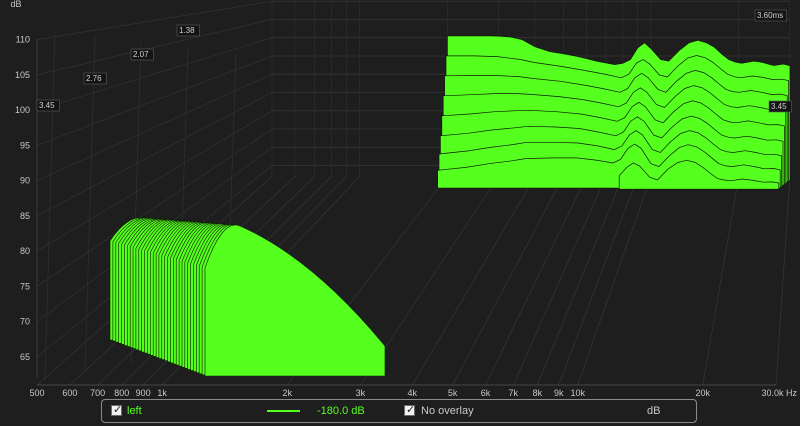 The height and width of the screenshot is (426, 800). Describe the element at coordinates (25, 286) in the screenshot. I see `y-tick-label: 75` at that location.